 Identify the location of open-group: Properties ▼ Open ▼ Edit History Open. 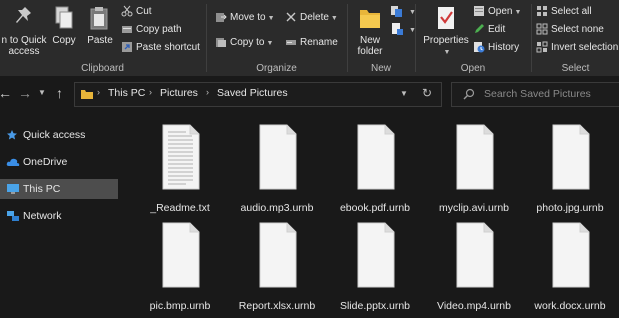
(473, 38).